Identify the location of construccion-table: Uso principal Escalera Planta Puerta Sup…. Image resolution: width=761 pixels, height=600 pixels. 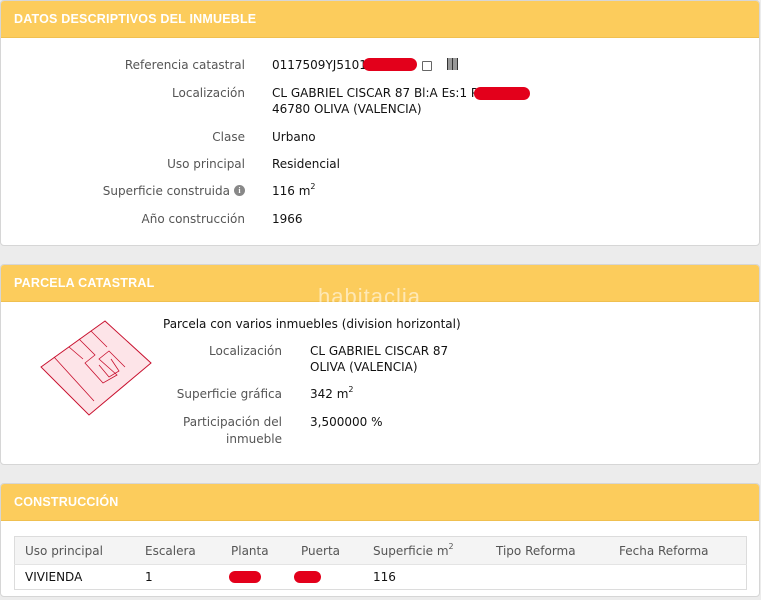
(380, 563).